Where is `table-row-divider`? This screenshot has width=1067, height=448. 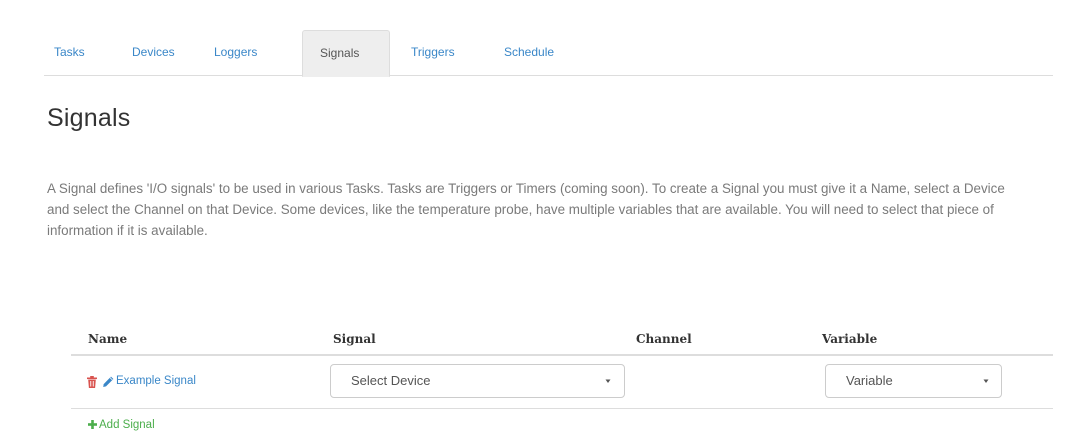
table-row-divider is located at coordinates (562, 408).